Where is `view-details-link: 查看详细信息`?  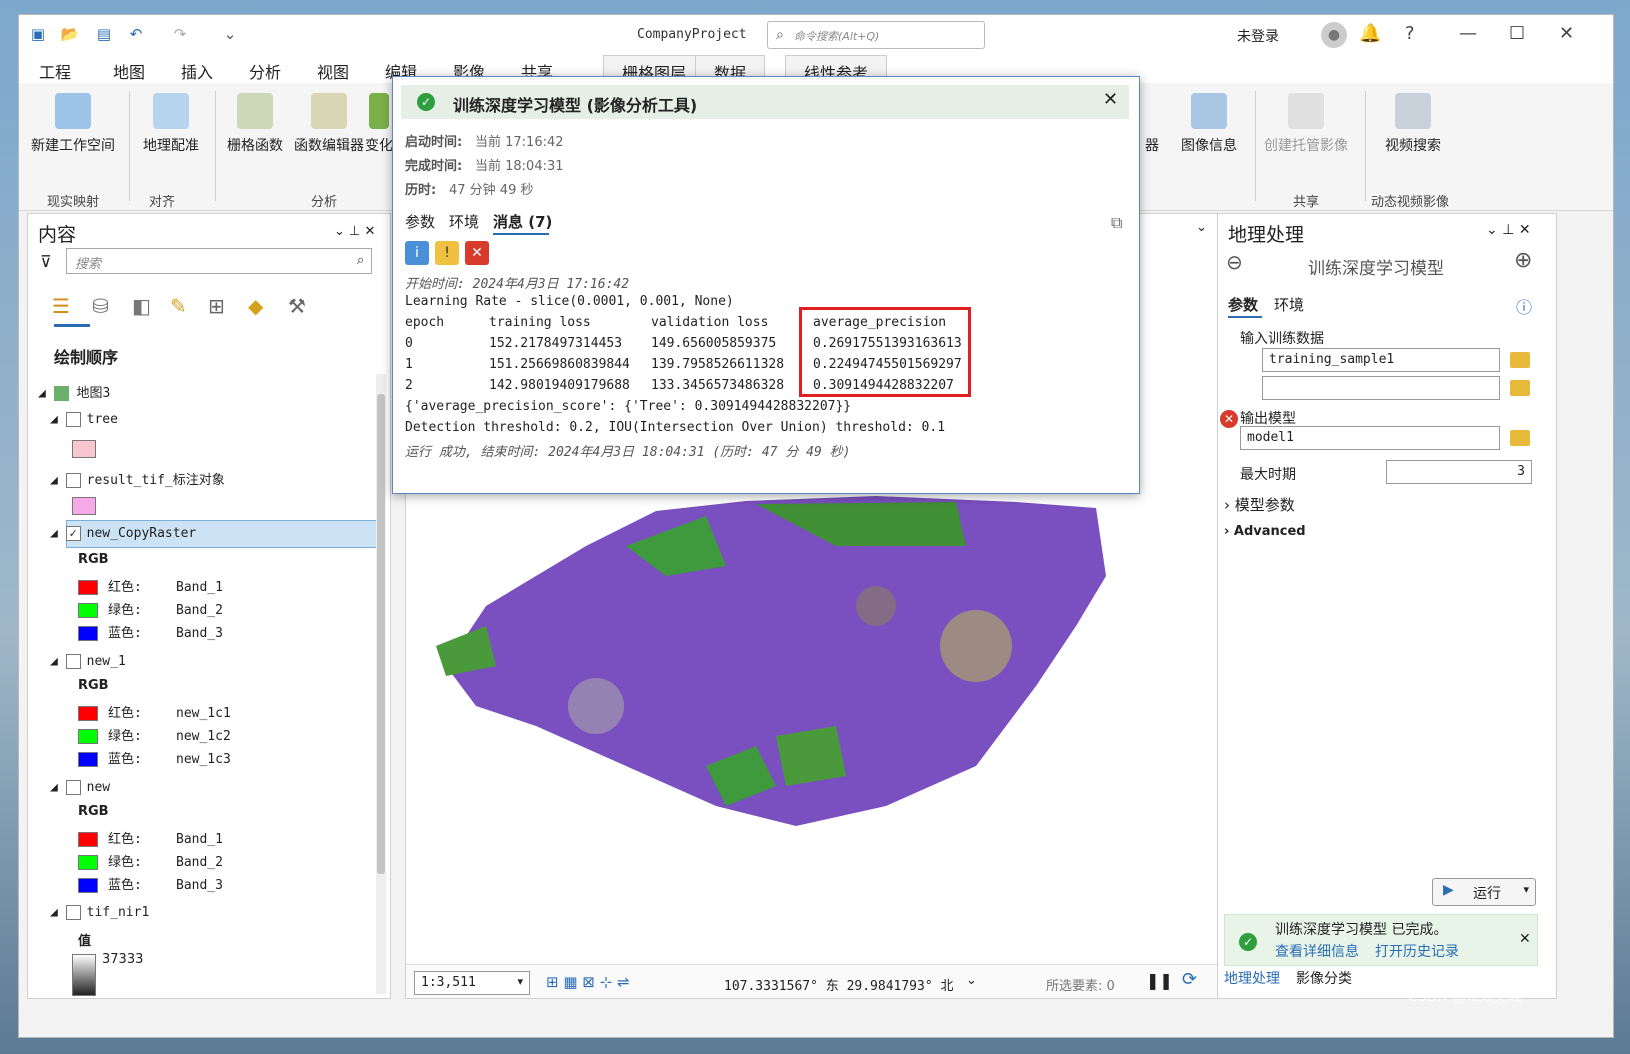 view-details-link: 查看详细信息 is located at coordinates (1317, 951).